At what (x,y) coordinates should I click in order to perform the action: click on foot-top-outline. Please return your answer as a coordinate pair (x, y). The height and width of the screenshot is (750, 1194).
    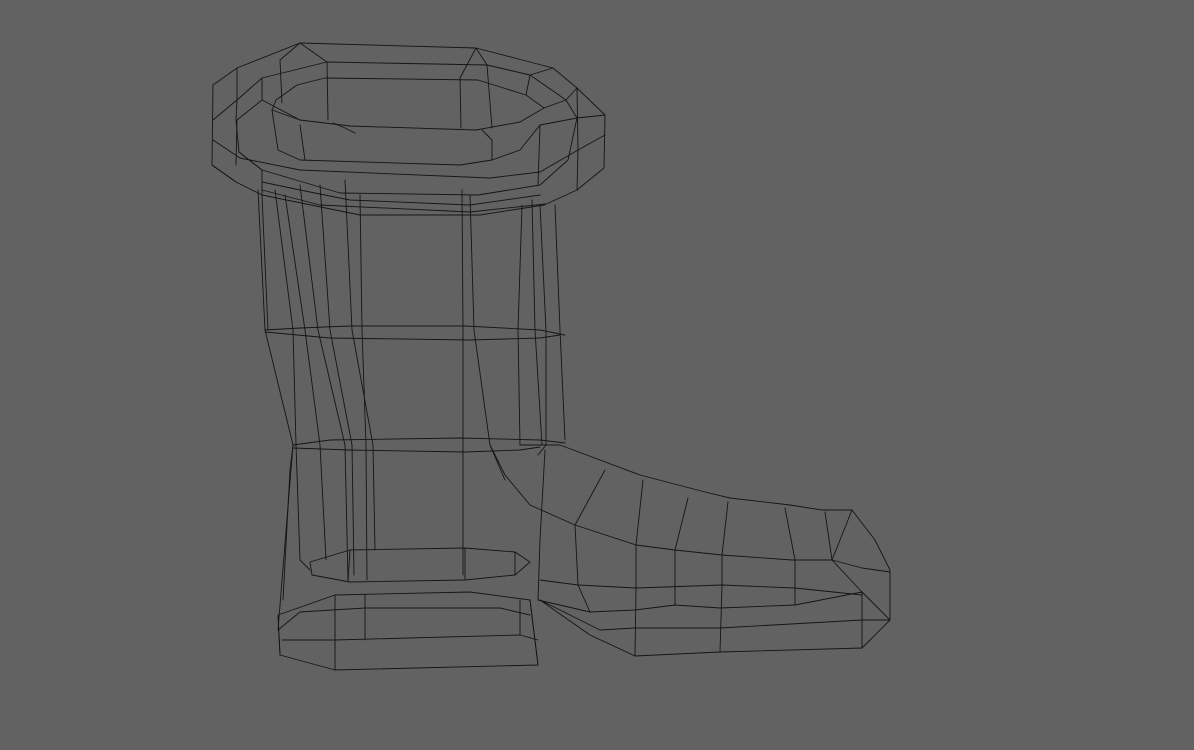
    Looking at the image, I should click on (705, 550).